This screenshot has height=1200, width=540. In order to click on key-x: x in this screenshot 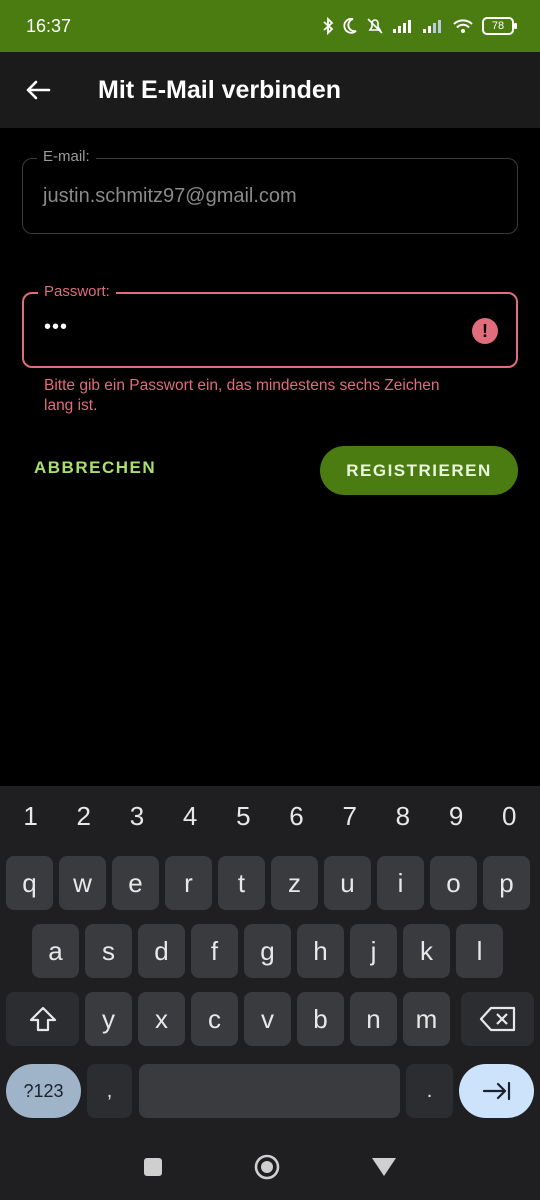, I will do `click(161, 1019)`.